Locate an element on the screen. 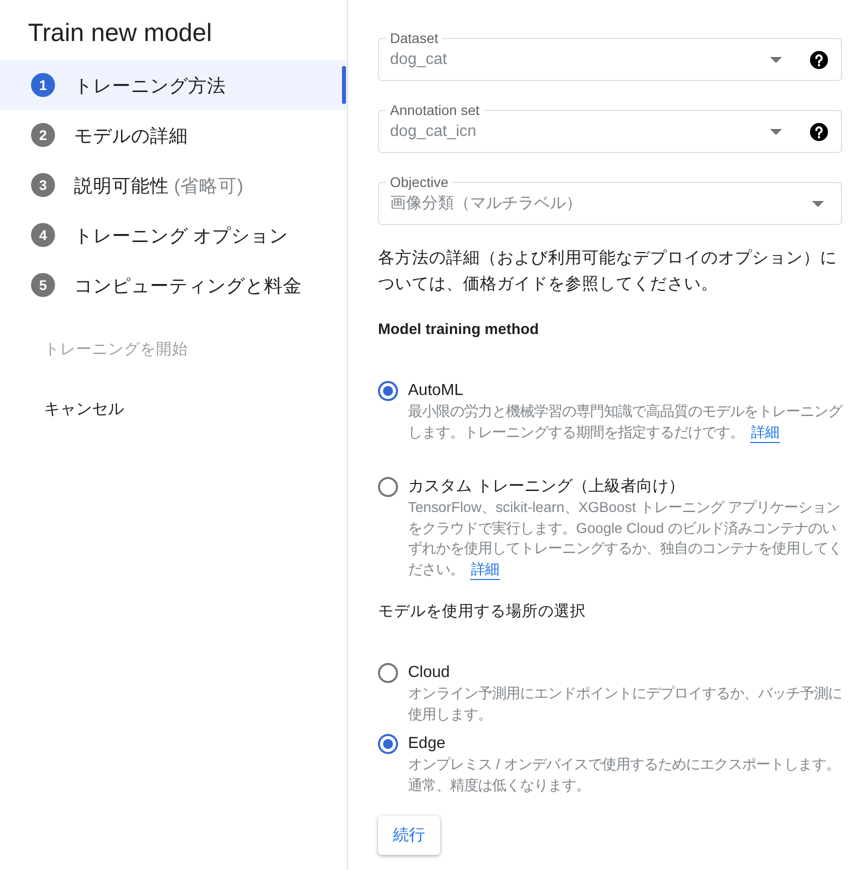  step-item: 1 トレーニング方法 is located at coordinates (173, 85).